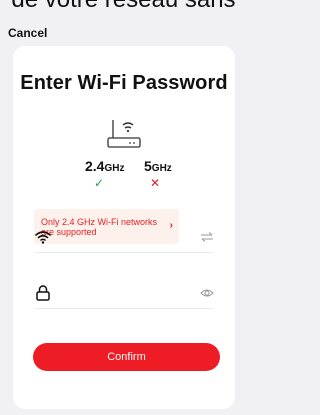 Image resolution: width=320 pixels, height=415 pixels. I want to click on password-input, so click(127, 294).